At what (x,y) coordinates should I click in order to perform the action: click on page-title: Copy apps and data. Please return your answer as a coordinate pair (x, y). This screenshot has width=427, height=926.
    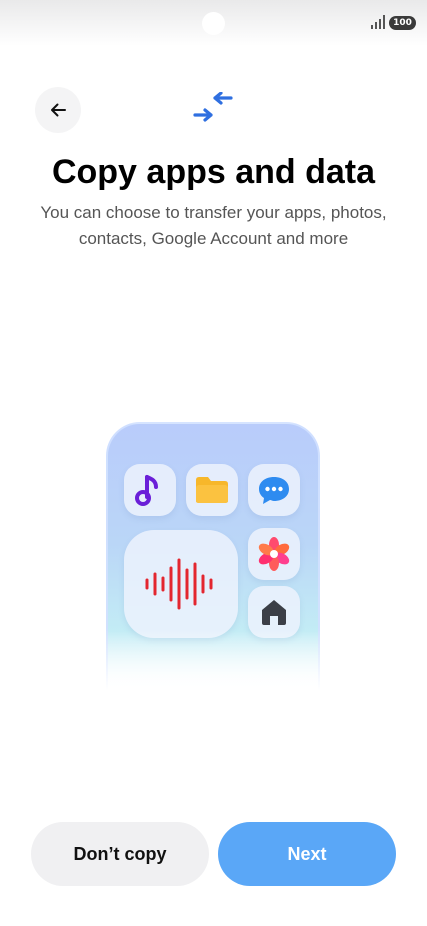
    Looking at the image, I should click on (213, 172).